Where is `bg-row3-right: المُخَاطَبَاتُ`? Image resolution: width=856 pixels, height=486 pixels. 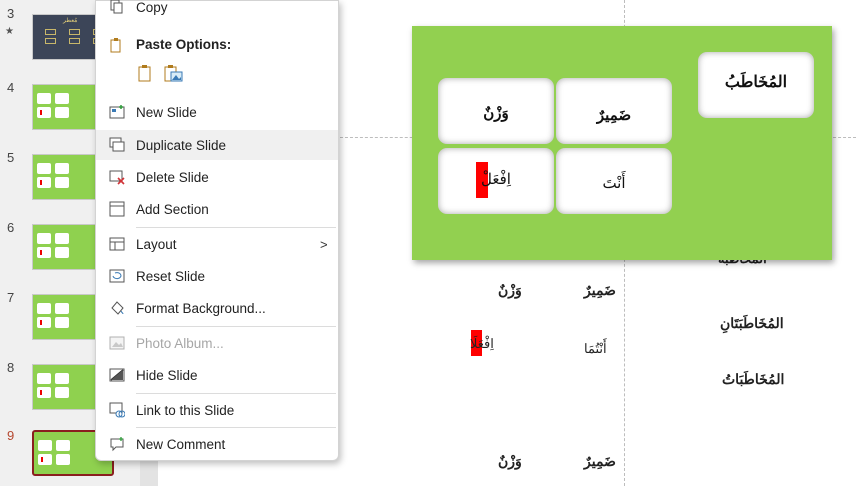
bg-row3-right: المُخَاطَبَاتُ is located at coordinates (753, 380).